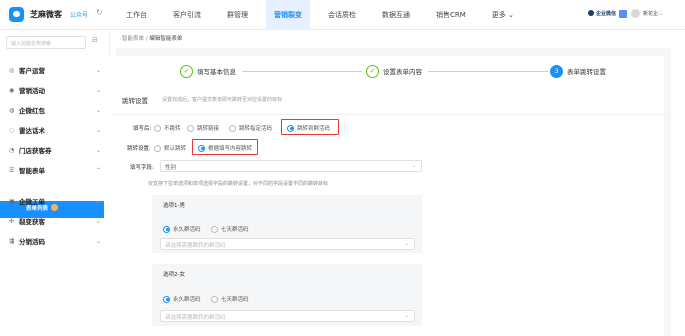 Image resolution: width=685 pixels, height=336 pixels. Describe the element at coordinates (55, 241) in the screenshot. I see `sidebar-item-distribution: ⇶ 分销活码 ⌄` at that location.